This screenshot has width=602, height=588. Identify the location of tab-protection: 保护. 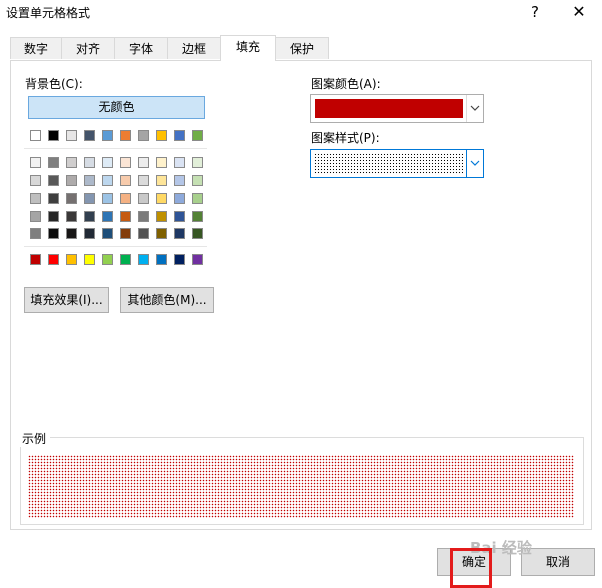
(302, 48).